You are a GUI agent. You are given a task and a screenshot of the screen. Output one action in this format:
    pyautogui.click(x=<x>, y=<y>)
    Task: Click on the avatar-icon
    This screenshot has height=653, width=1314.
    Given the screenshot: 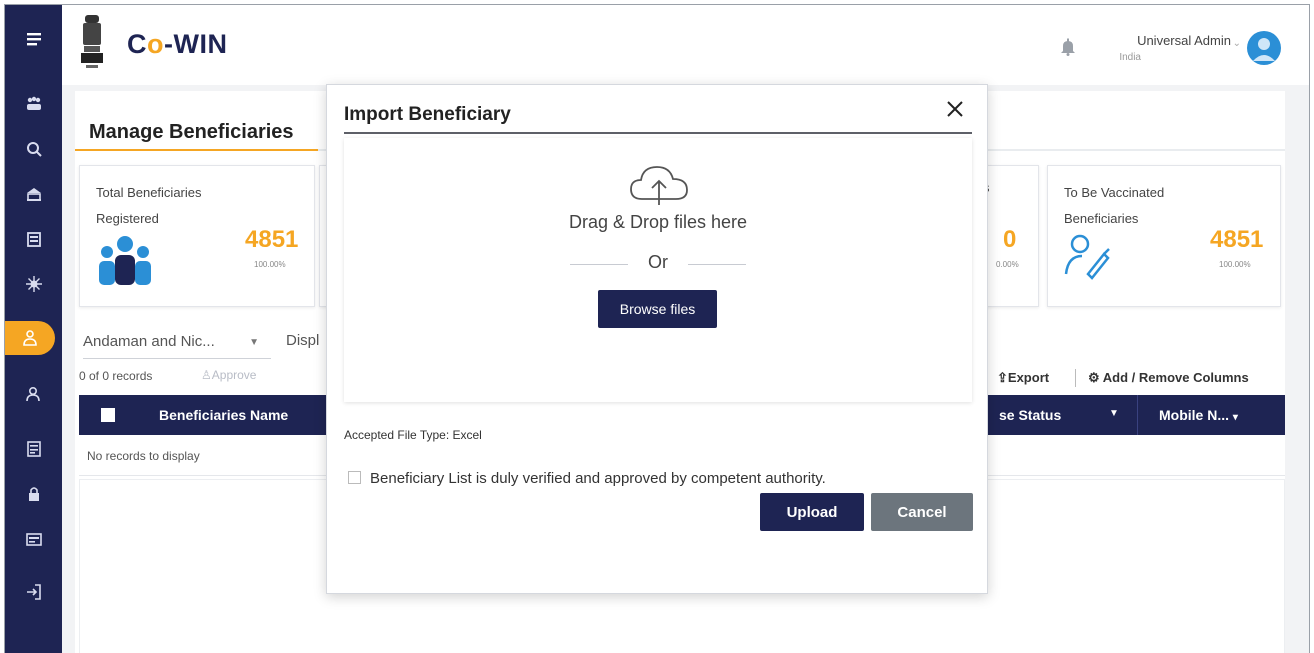 What is the action you would take?
    pyautogui.click(x=1264, y=49)
    